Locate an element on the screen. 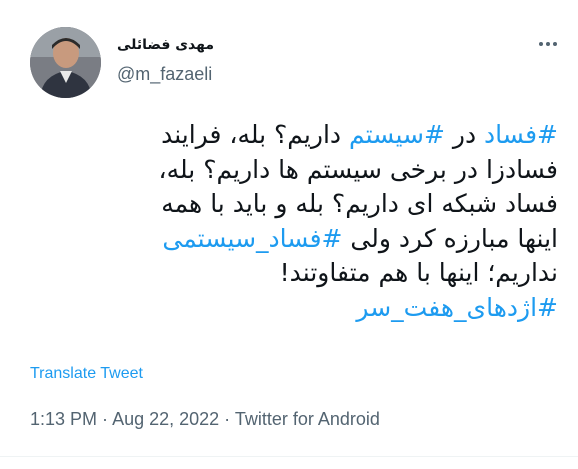 Image resolution: width=578 pixels, height=469 pixels. tweet-time: 1:13 PM is located at coordinates (63, 419).